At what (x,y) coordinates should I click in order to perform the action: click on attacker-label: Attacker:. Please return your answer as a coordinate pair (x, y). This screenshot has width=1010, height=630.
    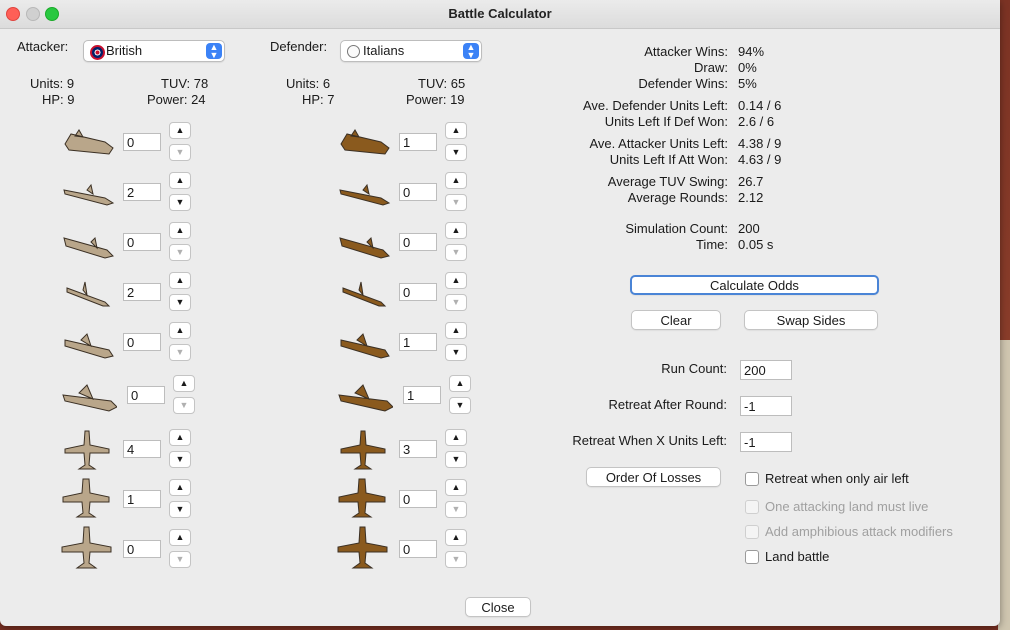
    Looking at the image, I should click on (43, 46).